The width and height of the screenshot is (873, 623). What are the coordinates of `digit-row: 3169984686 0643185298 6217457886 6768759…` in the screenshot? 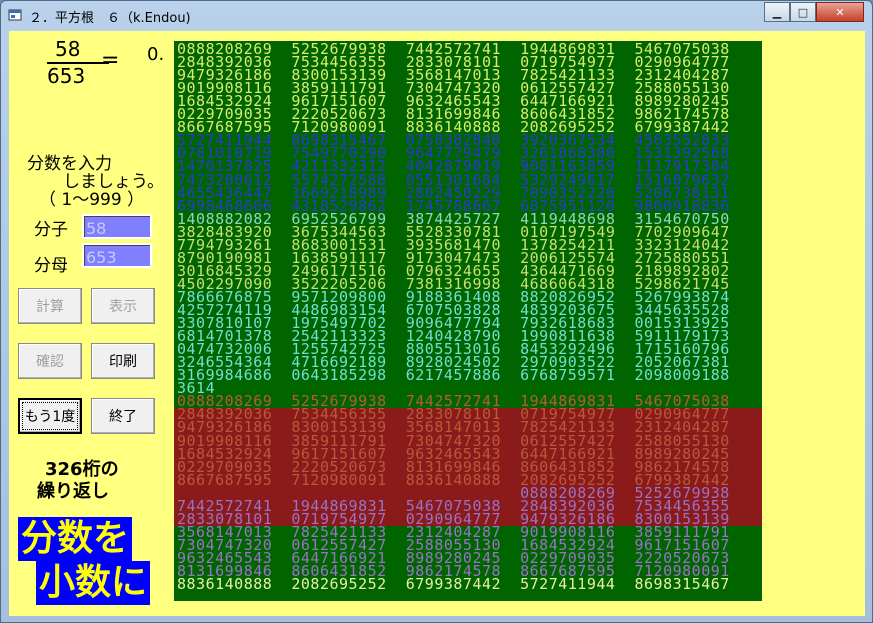 It's located at (453, 375).